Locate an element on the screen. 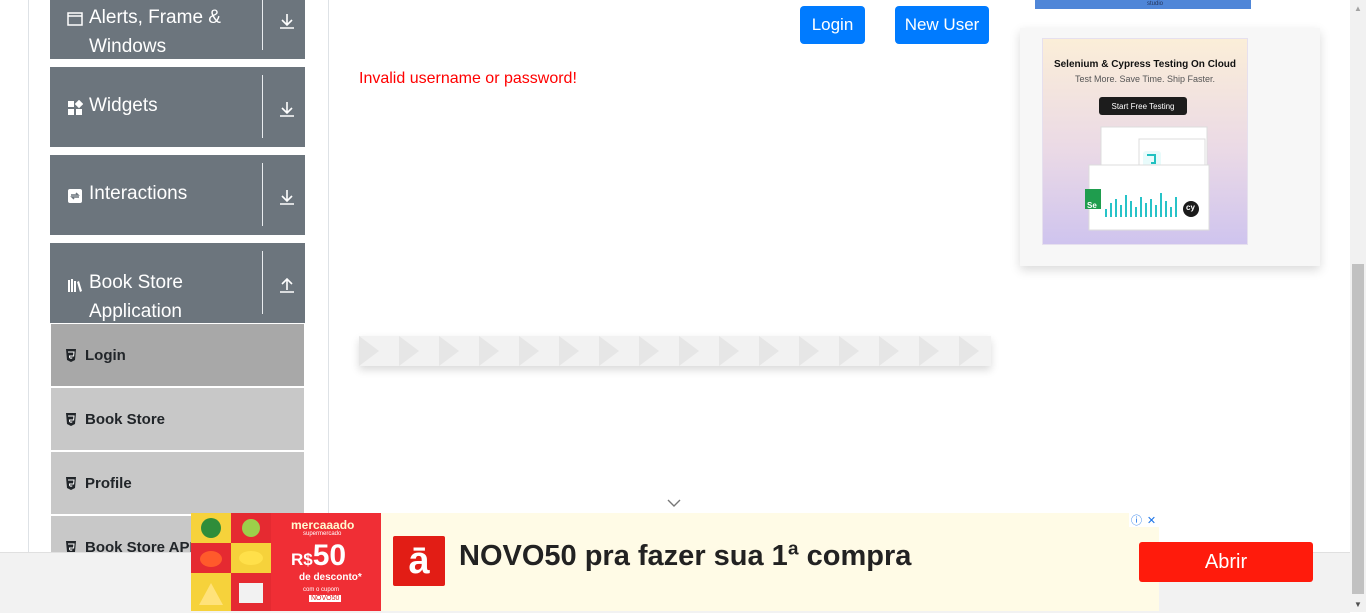  cypress-badge: cy is located at coordinates (1190, 207).